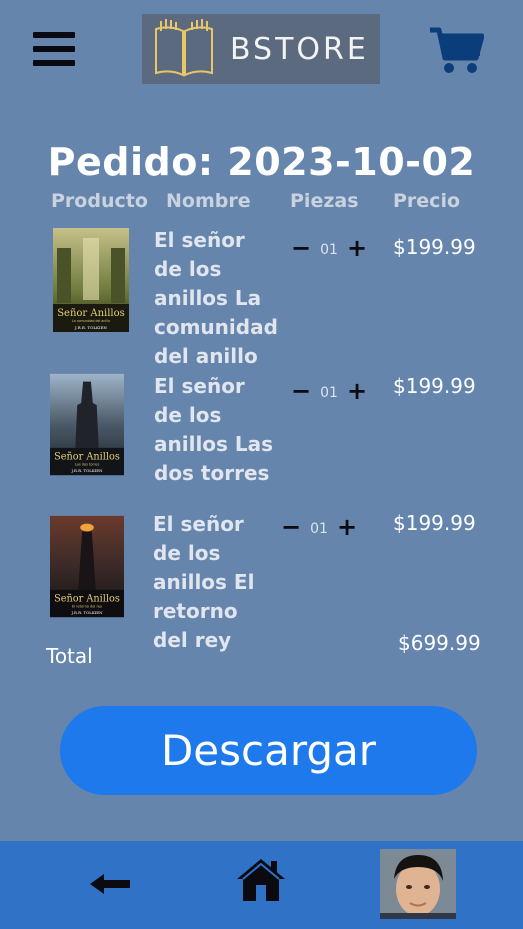 Image resolution: width=523 pixels, height=929 pixels. Describe the element at coordinates (69, 656) in the screenshot. I see `total-label: Total` at that location.